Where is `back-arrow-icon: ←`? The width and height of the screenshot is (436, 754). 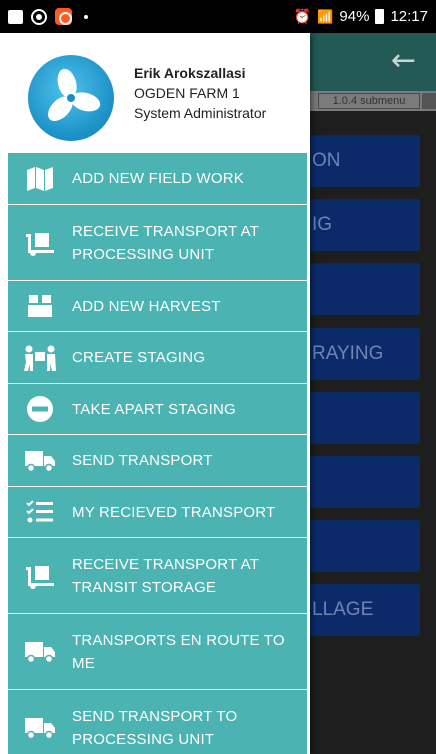 back-arrow-icon: ← is located at coordinates (403, 60).